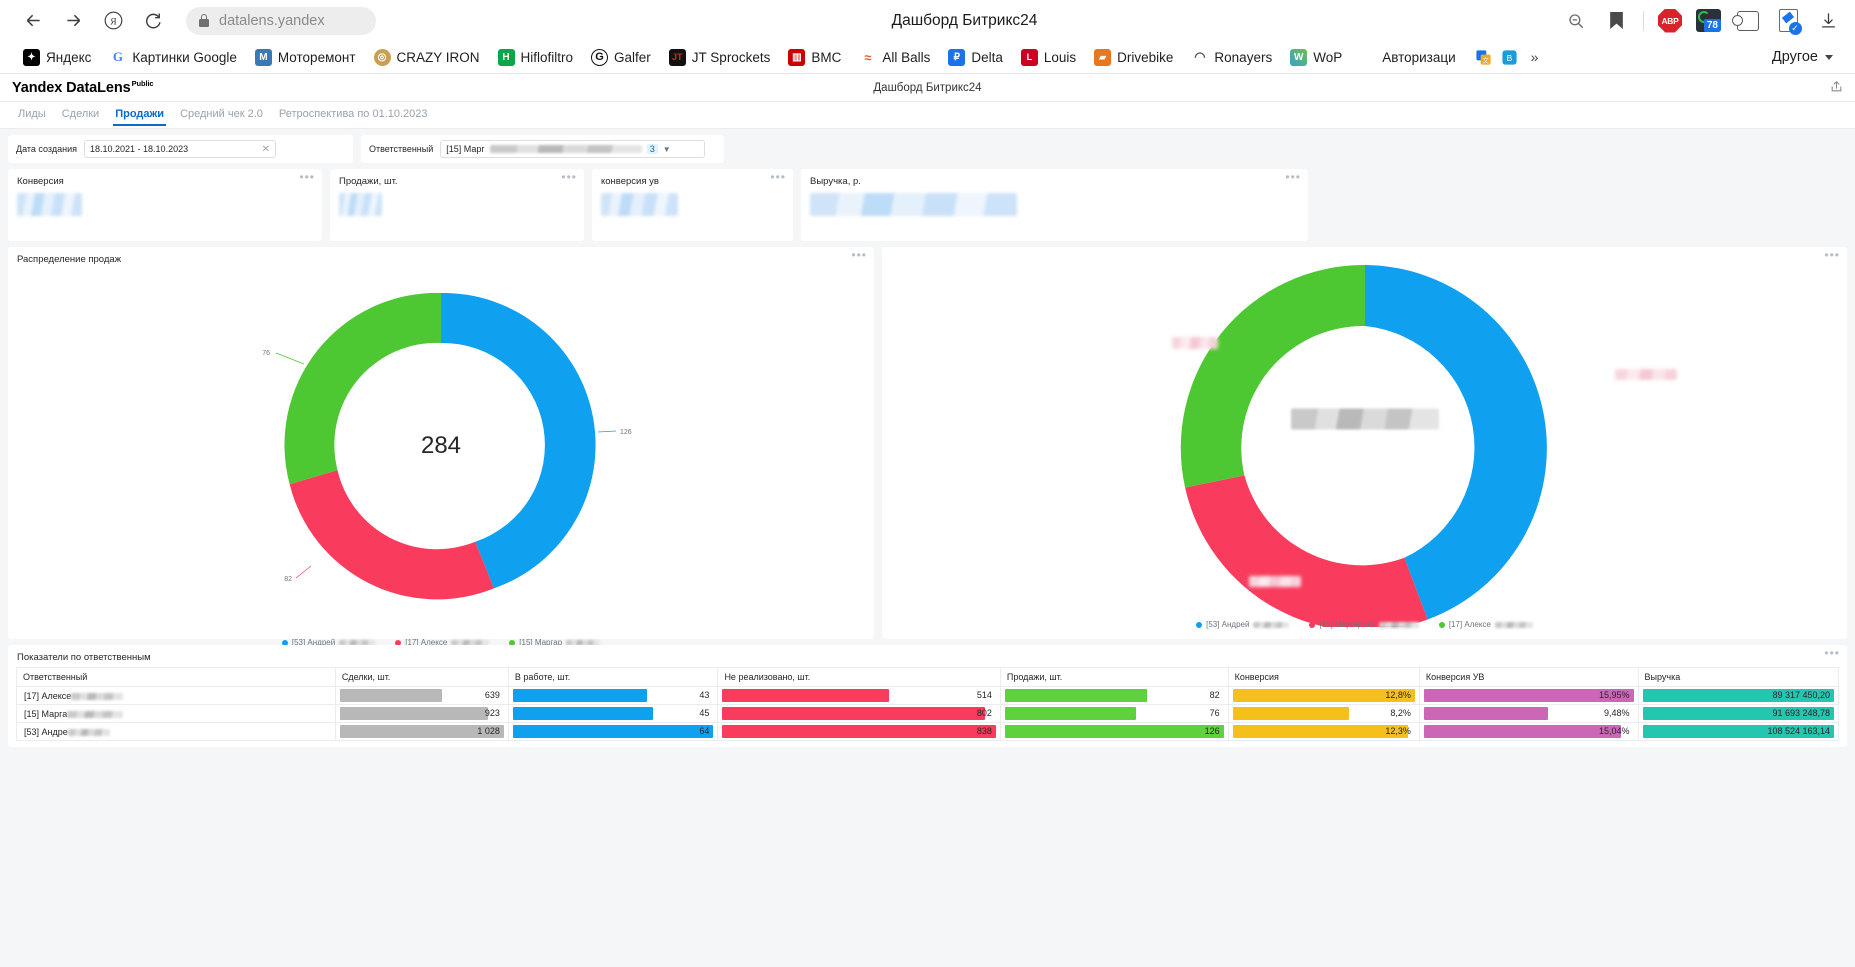 The width and height of the screenshot is (1855, 967). Describe the element at coordinates (1048, 57) in the screenshot. I see `bookmark-louis: L Louis` at that location.